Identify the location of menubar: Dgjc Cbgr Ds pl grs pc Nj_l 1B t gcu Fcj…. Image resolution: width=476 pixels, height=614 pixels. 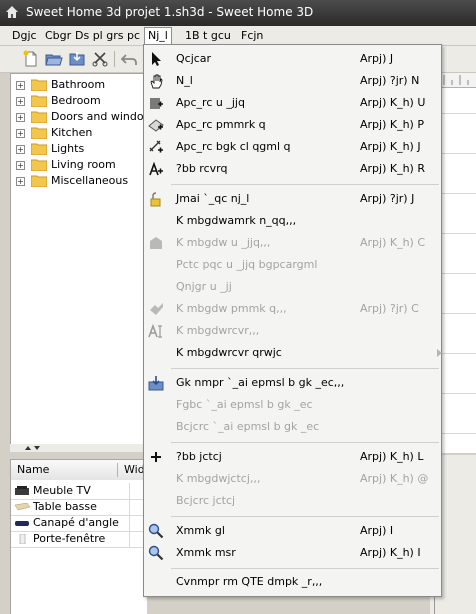
(238, 36).